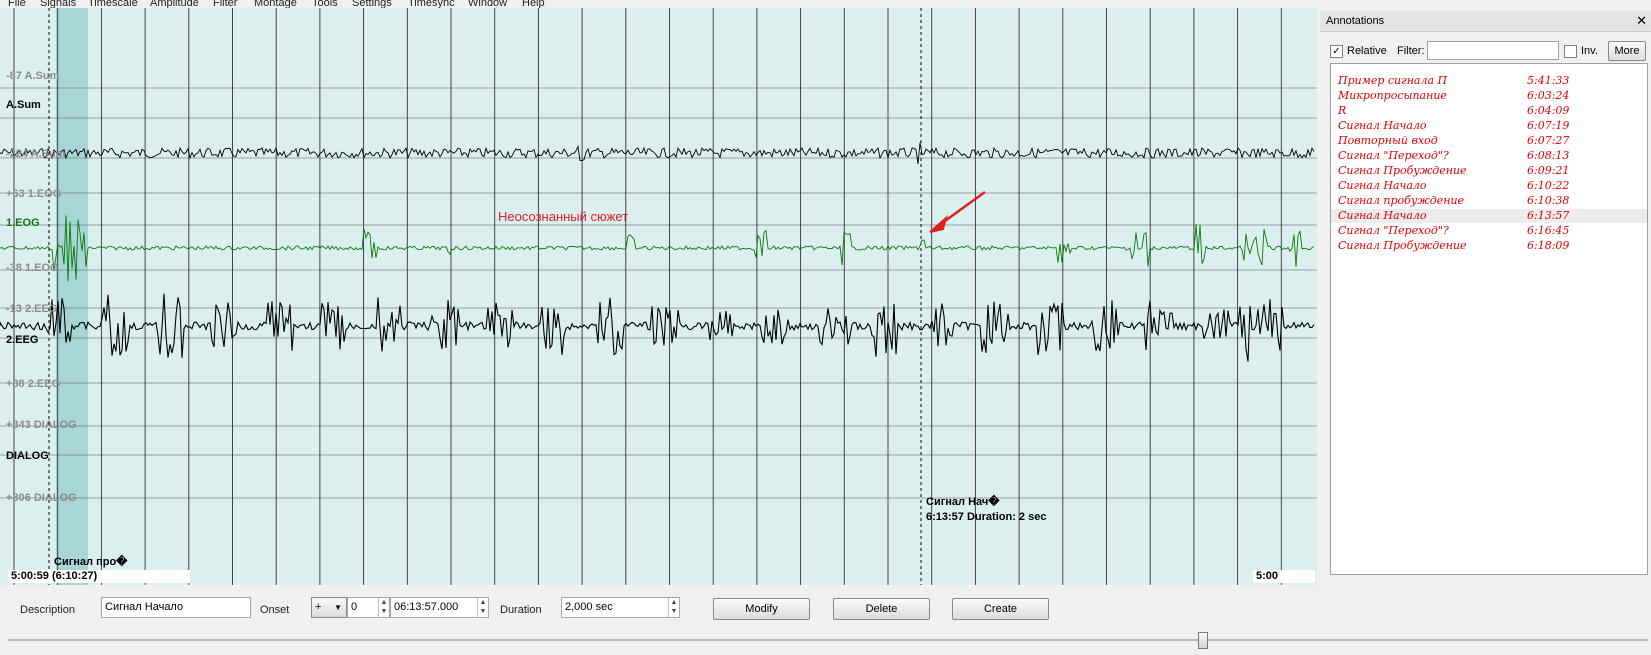  I want to click on annotation-time: 5:41:33, so click(1548, 80).